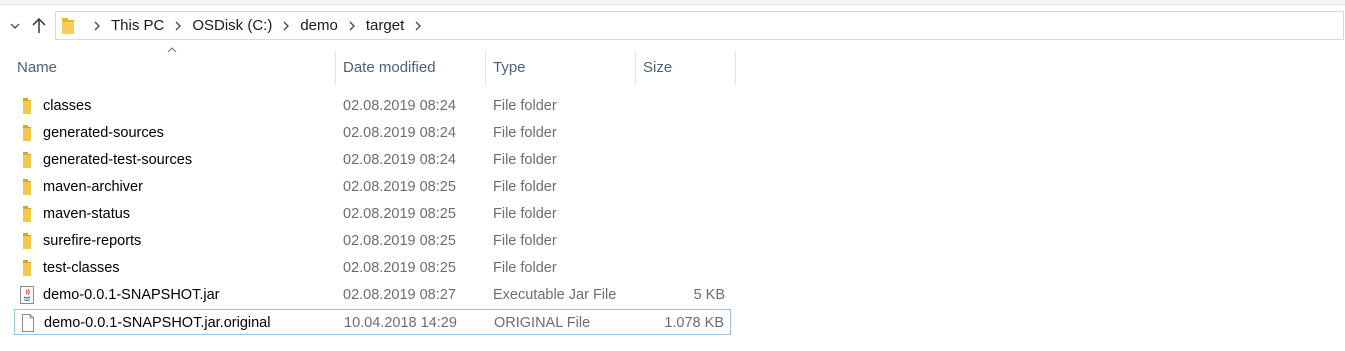 The image size is (1345, 351). I want to click on file-size: 5 KB, so click(709, 295).